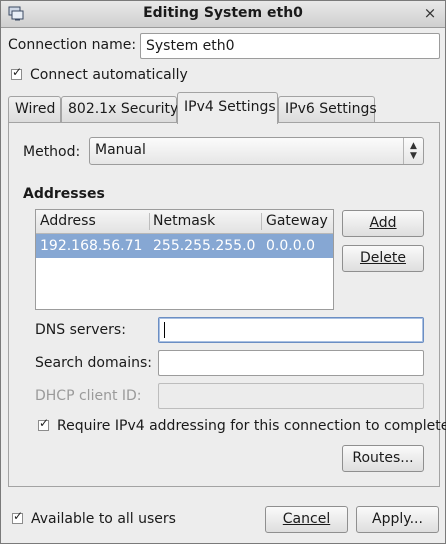 This screenshot has height=544, width=446. Describe the element at coordinates (119, 109) in the screenshot. I see `tab-8021x-security: 802.1x Security` at that location.